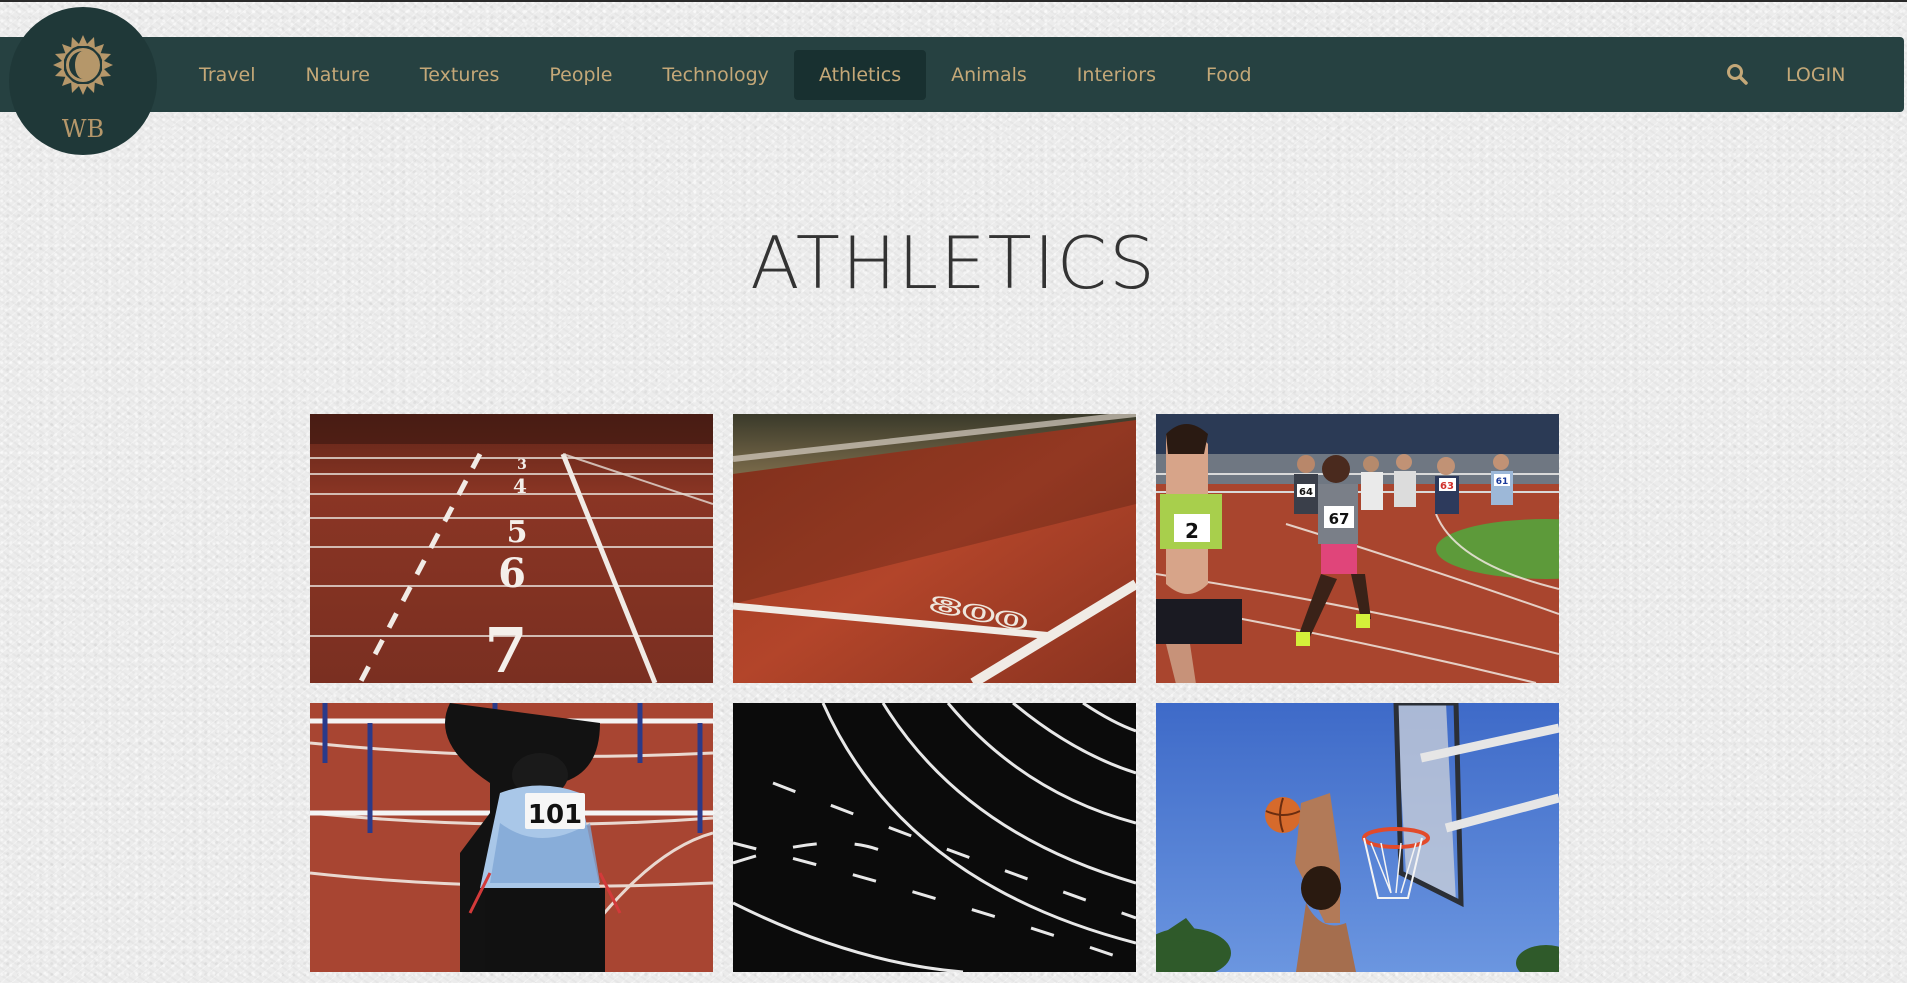  What do you see at coordinates (83, 89) in the screenshot?
I see `sun-moon-icon: WB` at bounding box center [83, 89].